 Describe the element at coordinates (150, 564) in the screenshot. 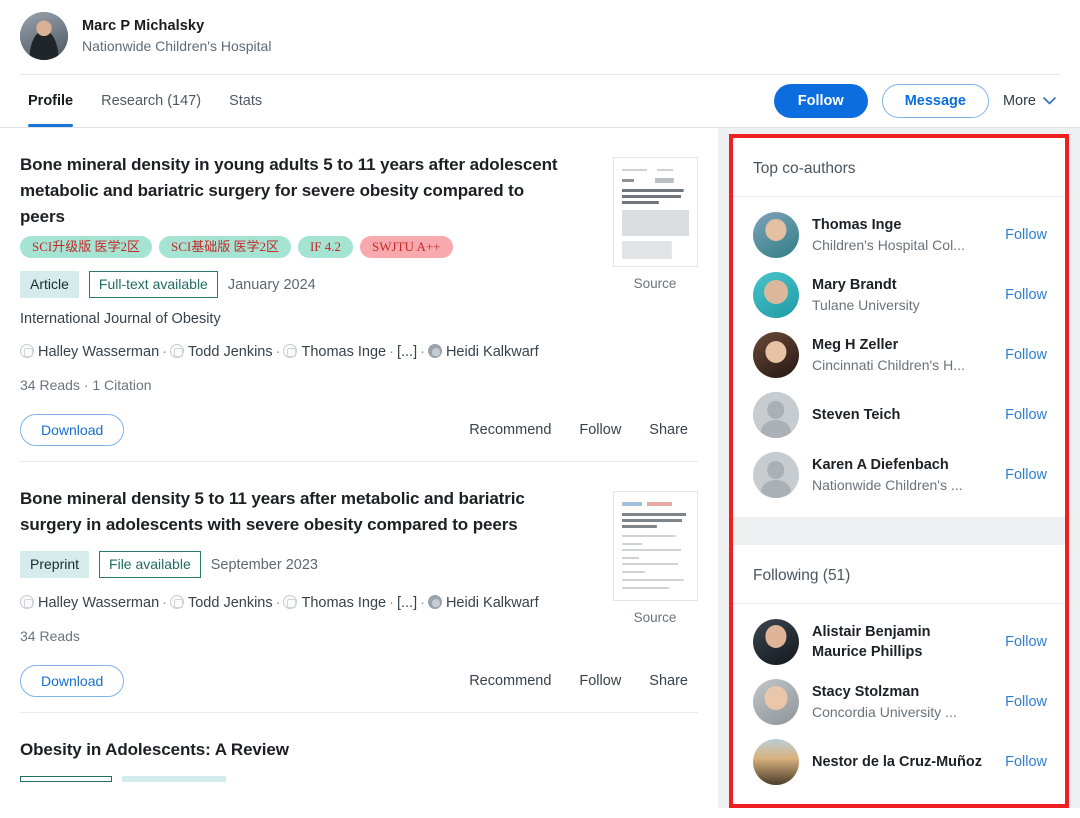

I see `availability-chip: File available` at that location.